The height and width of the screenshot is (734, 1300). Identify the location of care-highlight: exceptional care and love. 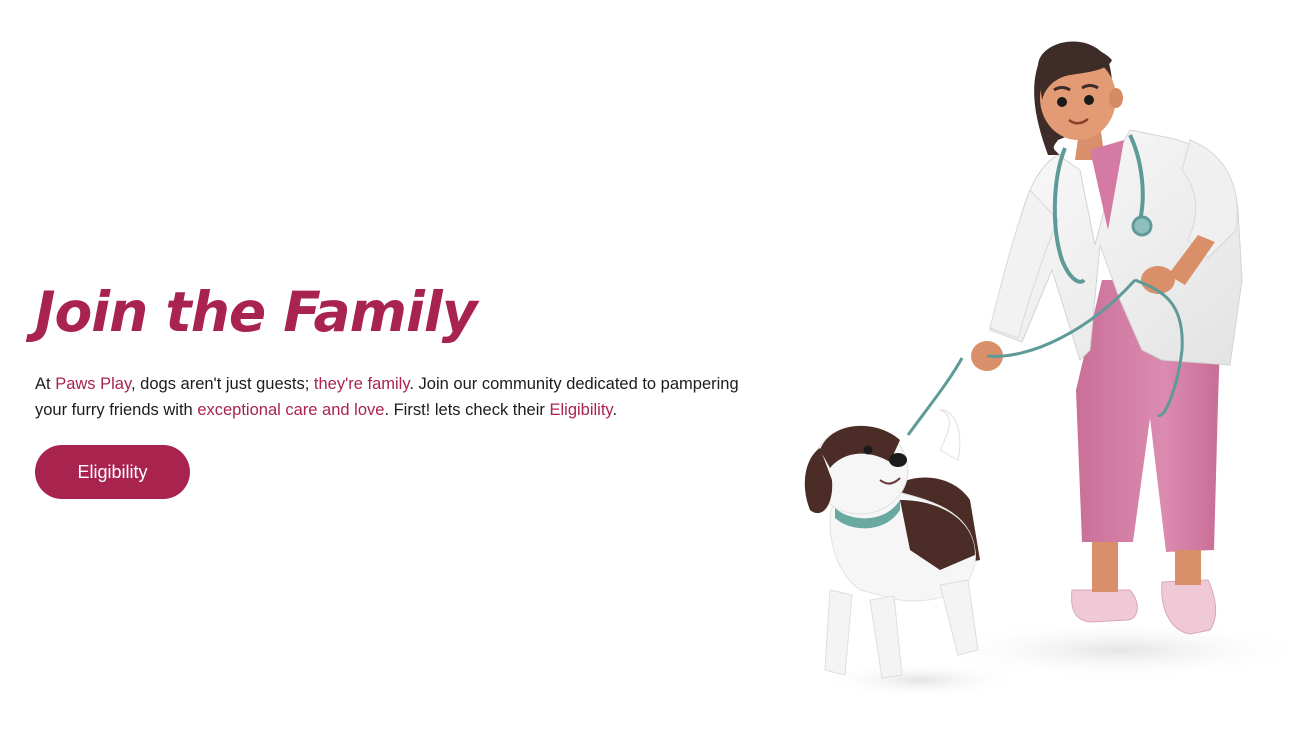
(291, 409).